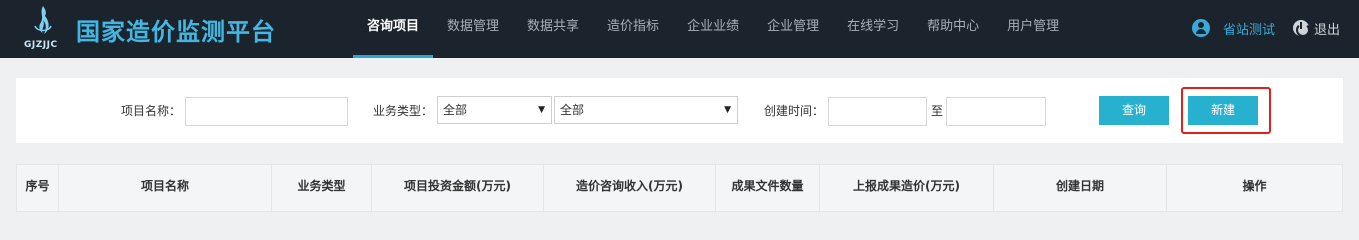 The image size is (1359, 240). Describe the element at coordinates (1201, 28) in the screenshot. I see `user-icon` at that location.